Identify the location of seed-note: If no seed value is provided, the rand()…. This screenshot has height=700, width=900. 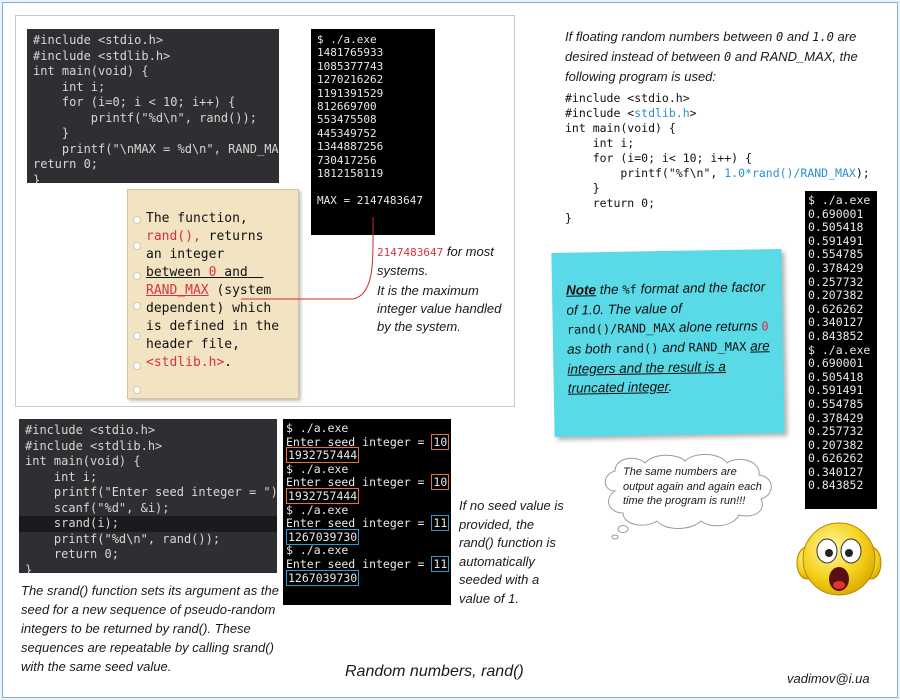
(511, 552).